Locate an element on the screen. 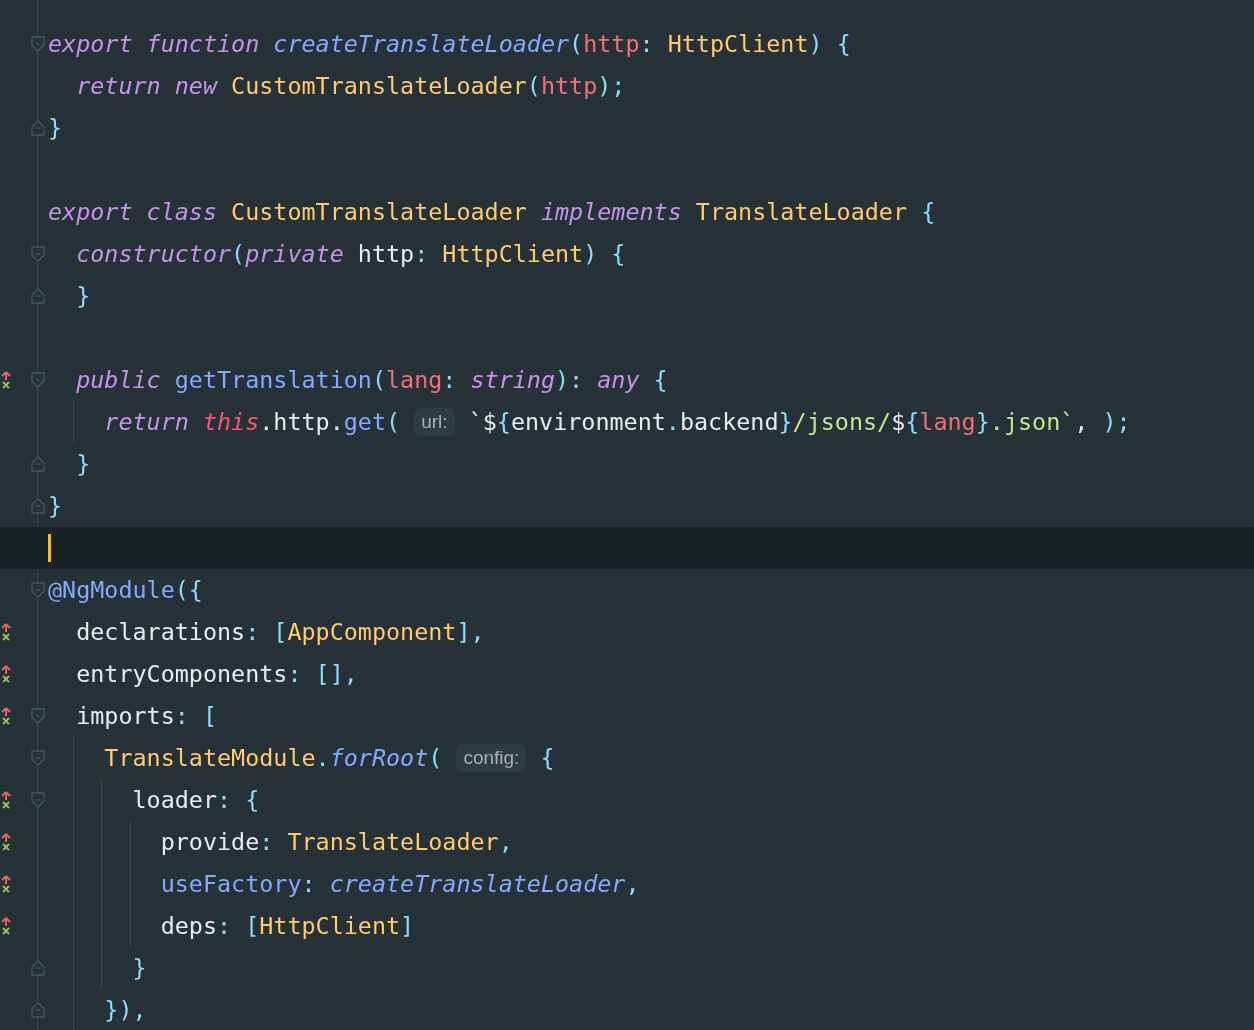 The image size is (1254, 1030). code-text: }), is located at coordinates (125, 1010).